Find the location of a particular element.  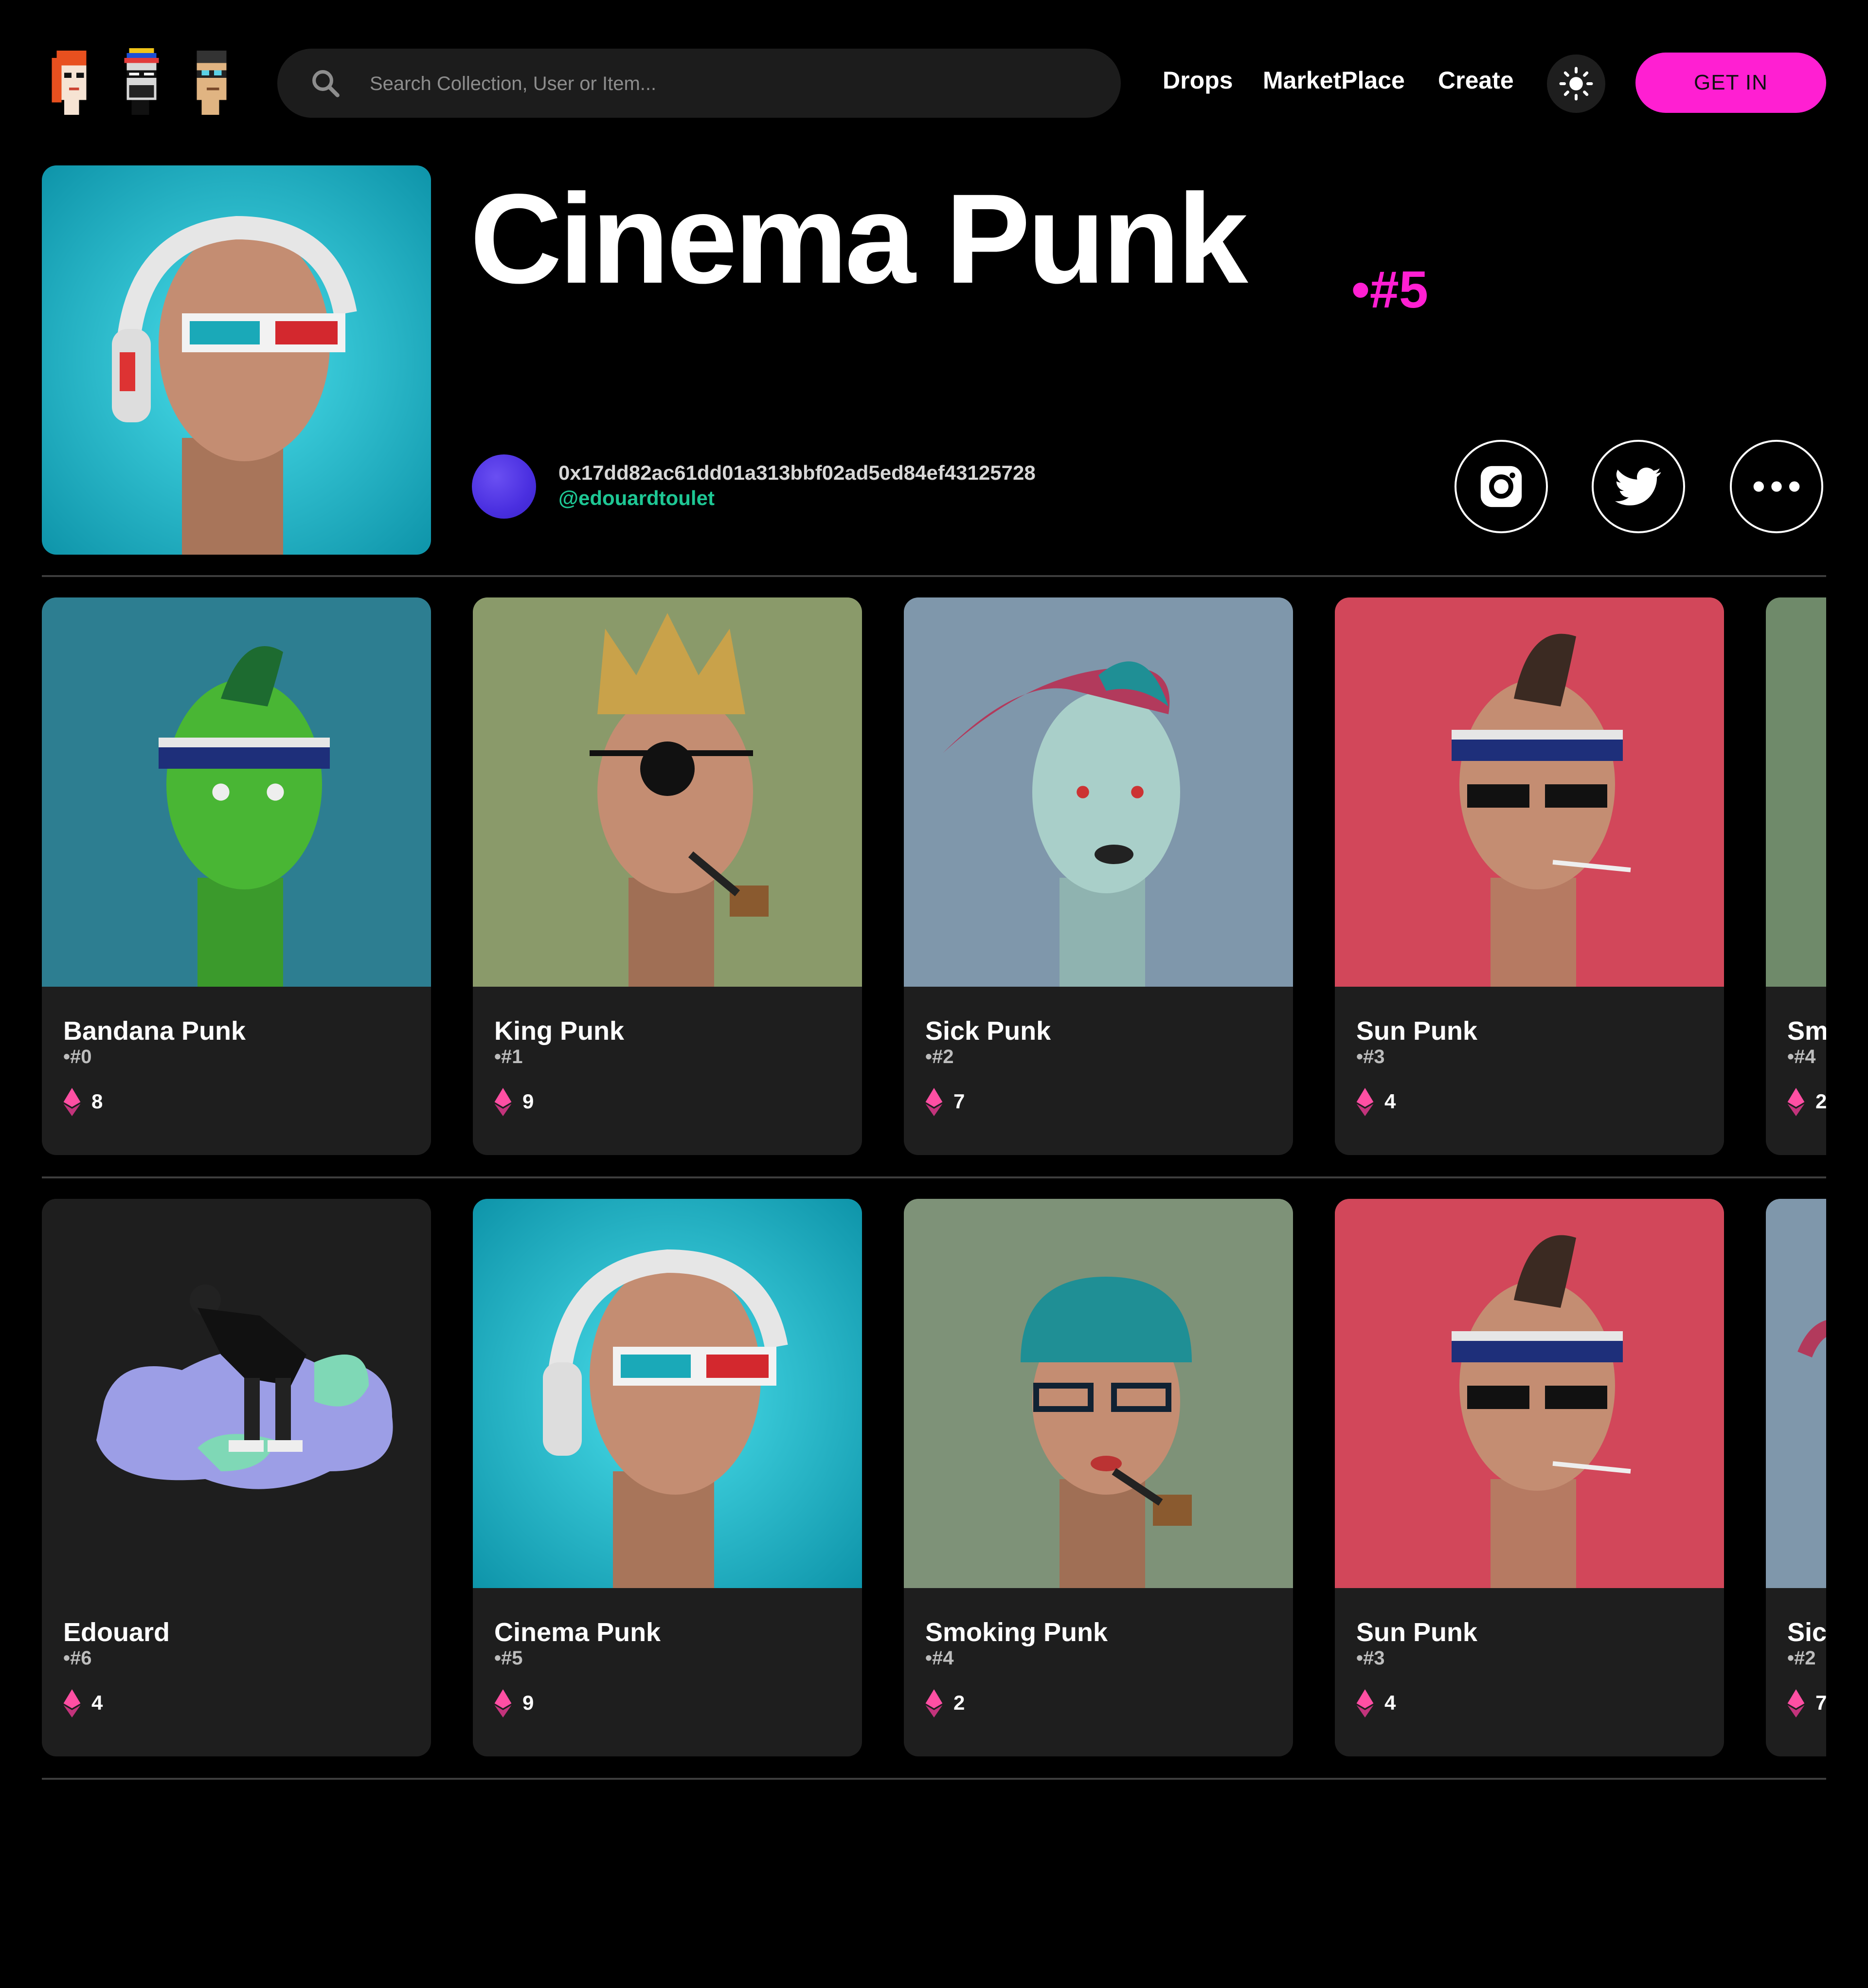

search-input is located at coordinates (730, 84).